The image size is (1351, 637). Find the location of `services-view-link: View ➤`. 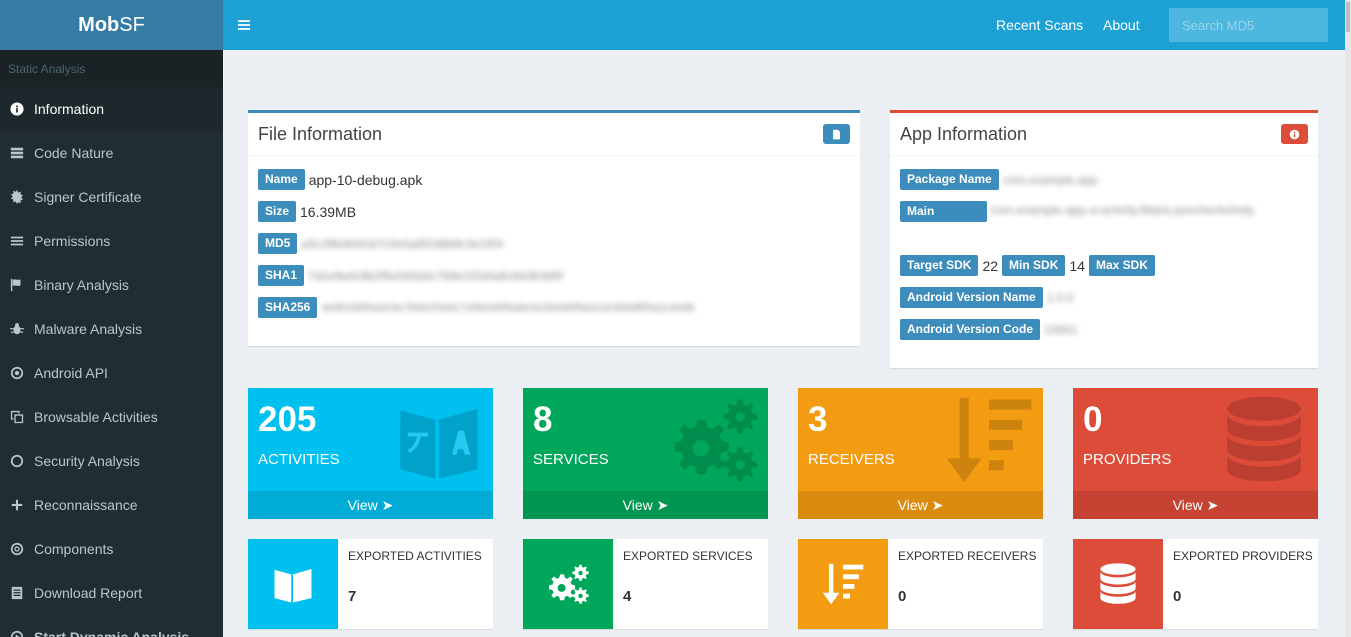

services-view-link: View ➤ is located at coordinates (645, 505).